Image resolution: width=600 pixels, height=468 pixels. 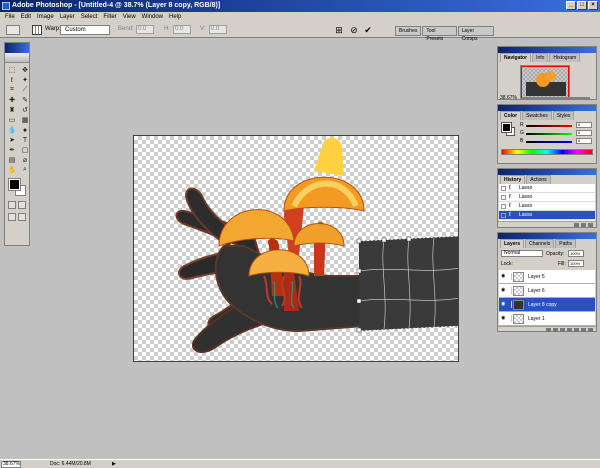 What do you see at coordinates (17, 48) in the screenshot?
I see `toolbox-title-bar` at bounding box center [17, 48].